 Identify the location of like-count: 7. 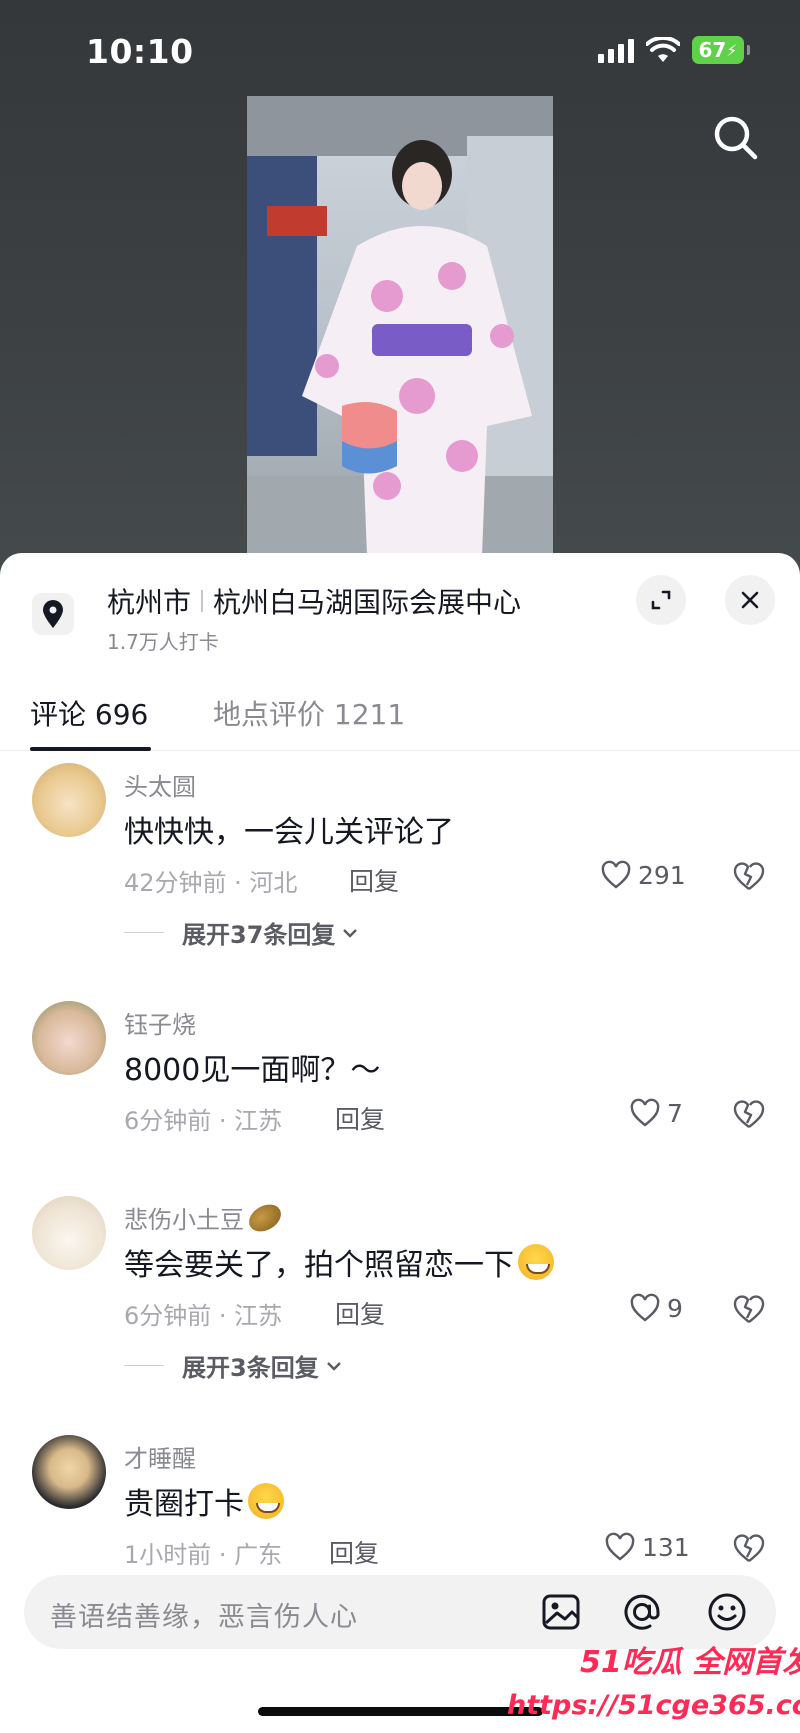
(675, 1113).